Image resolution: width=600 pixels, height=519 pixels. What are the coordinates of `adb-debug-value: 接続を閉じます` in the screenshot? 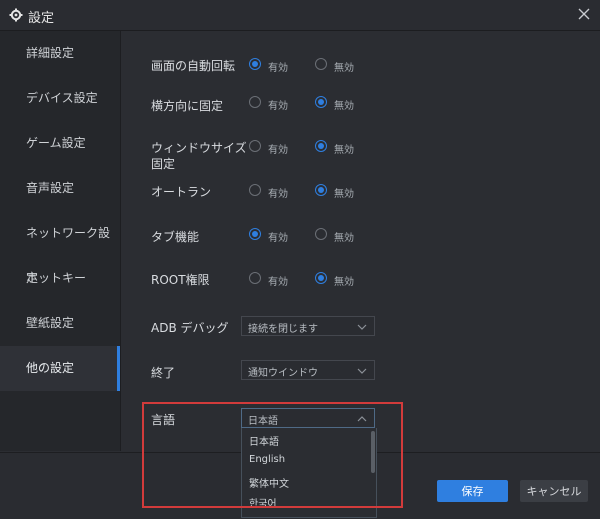 It's located at (283, 329).